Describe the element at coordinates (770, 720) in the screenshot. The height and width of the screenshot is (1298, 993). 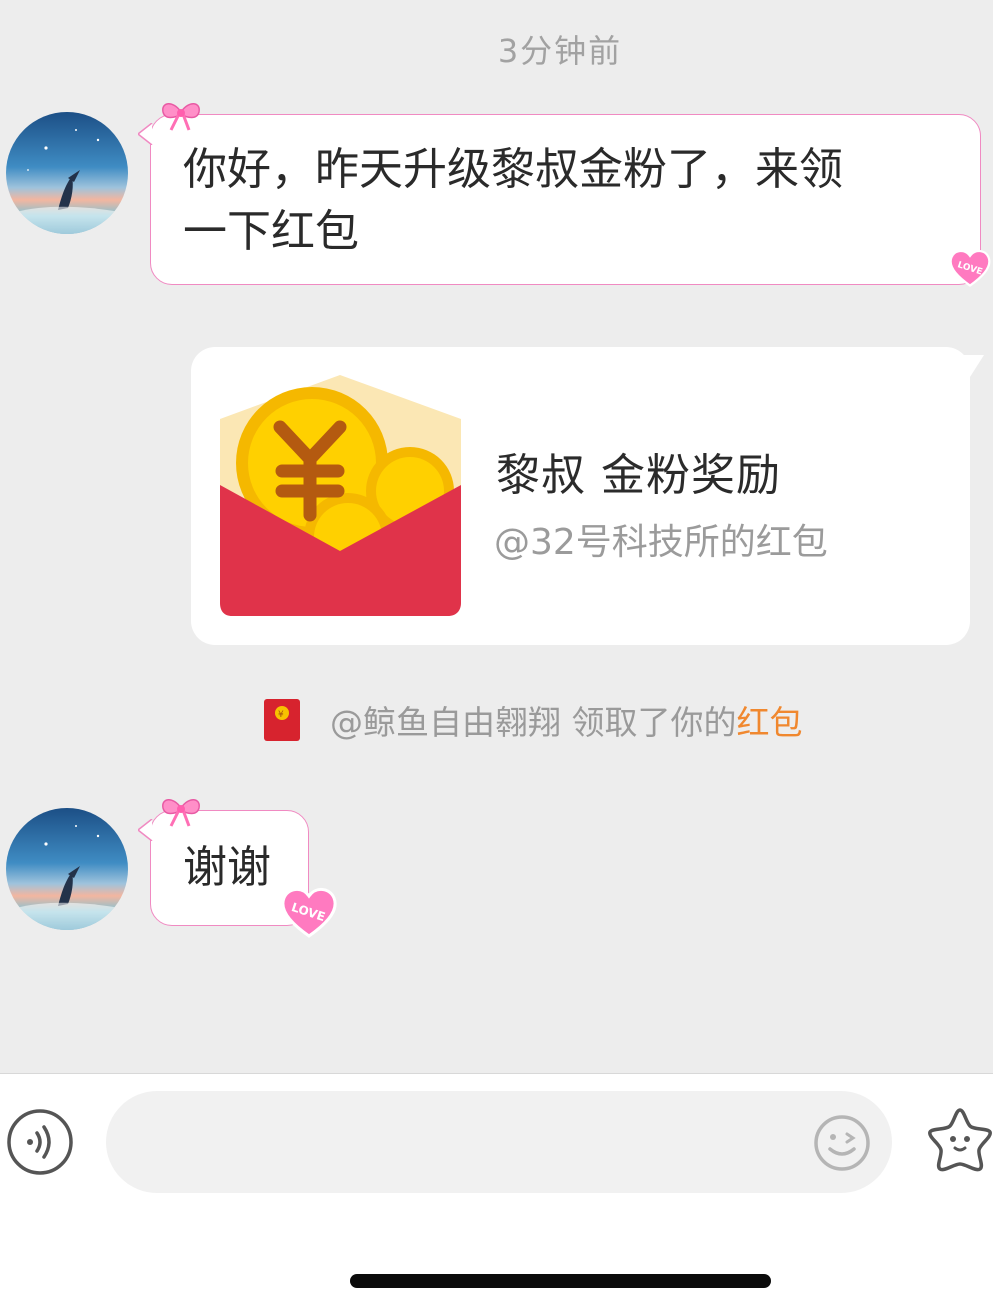
I see `red-packet-link: 红包` at that location.